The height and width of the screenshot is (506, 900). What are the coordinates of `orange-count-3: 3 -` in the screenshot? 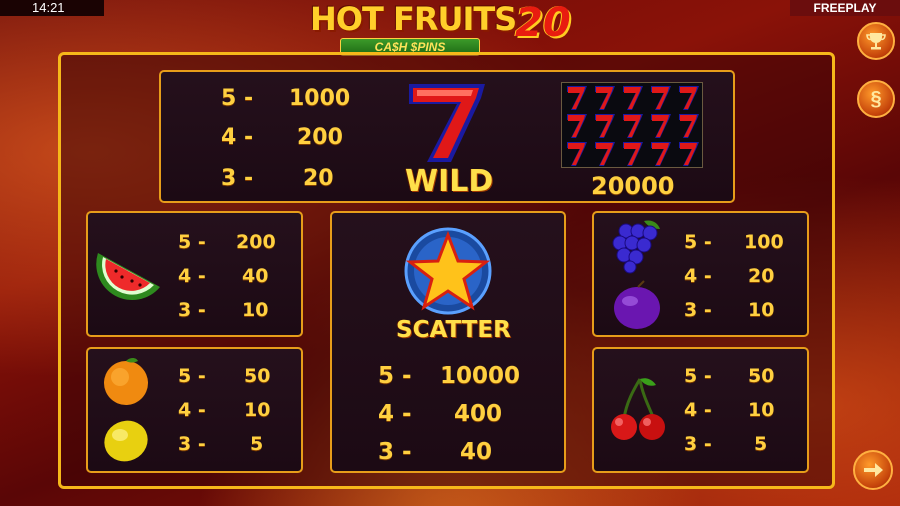 It's located at (192, 444).